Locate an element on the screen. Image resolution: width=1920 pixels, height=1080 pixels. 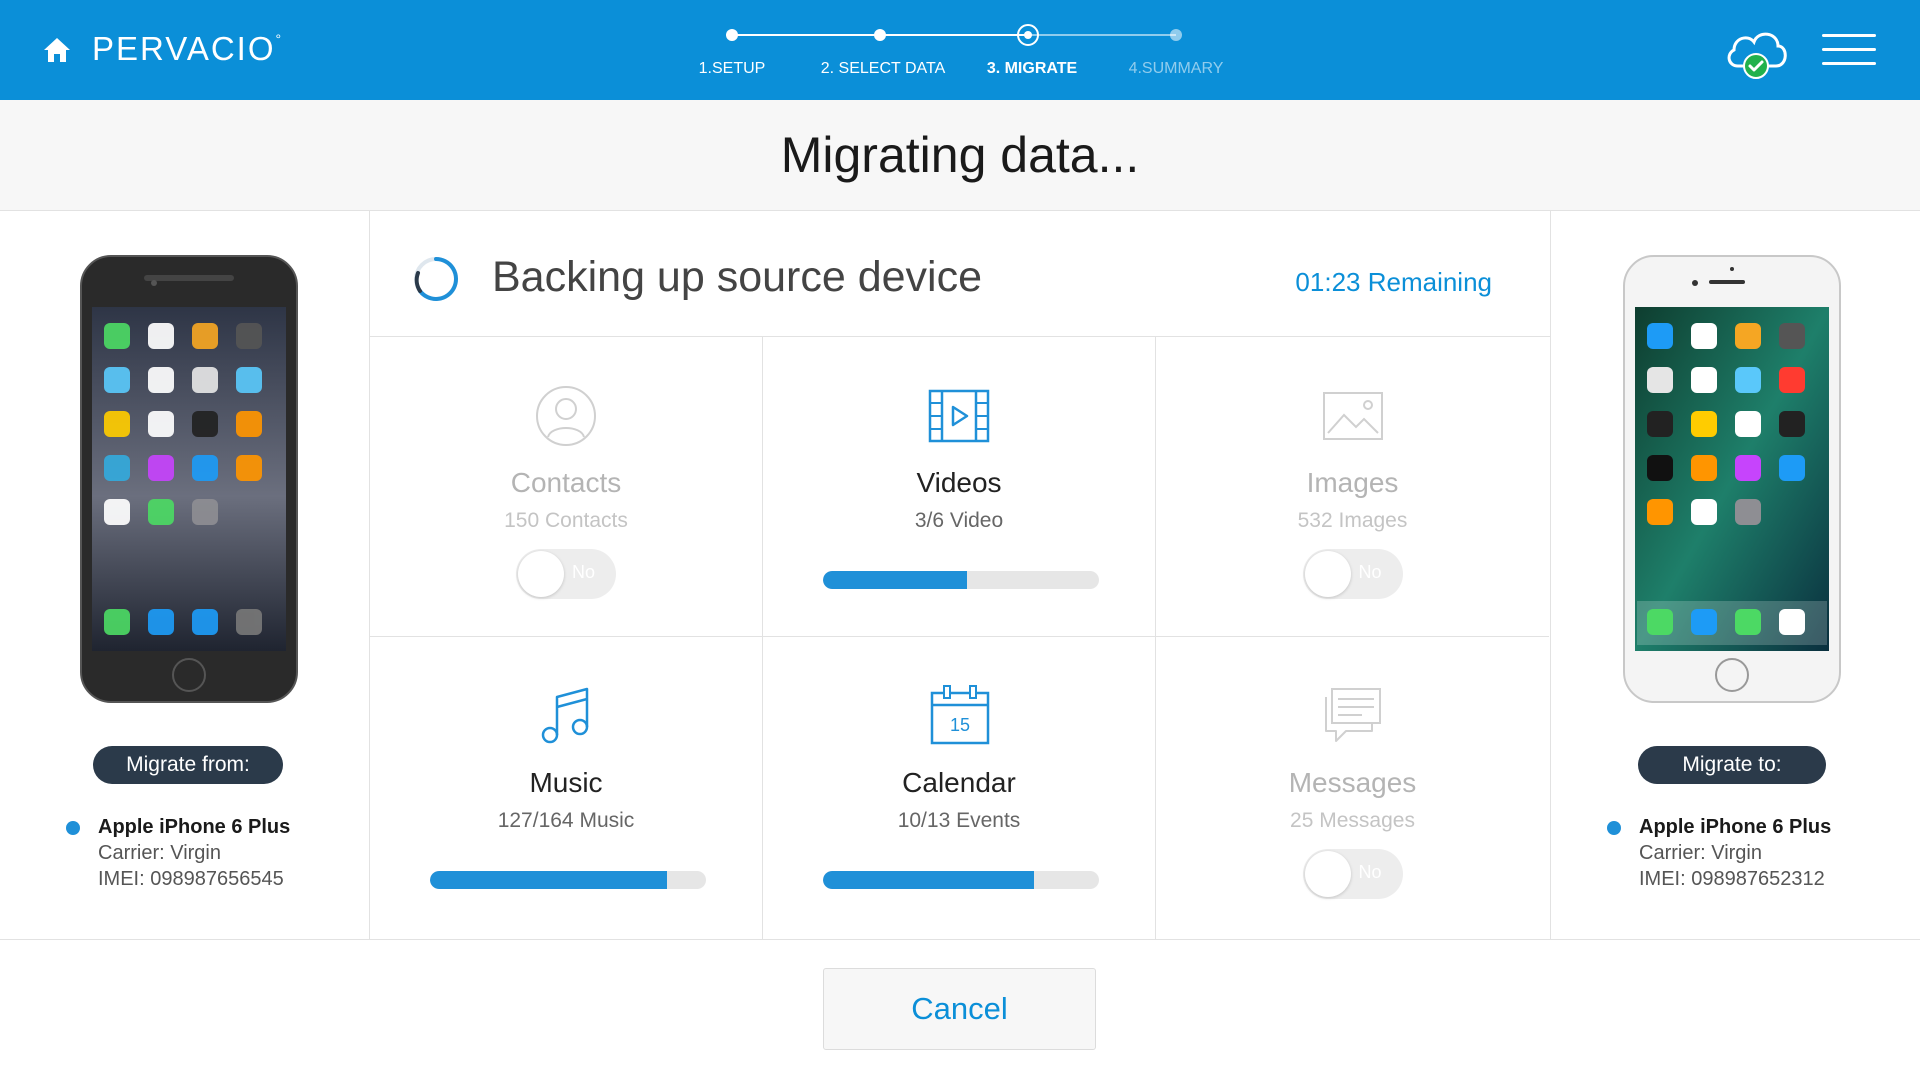
step-label-select-data: 2. SELECT DATA is located at coordinates (883, 68).